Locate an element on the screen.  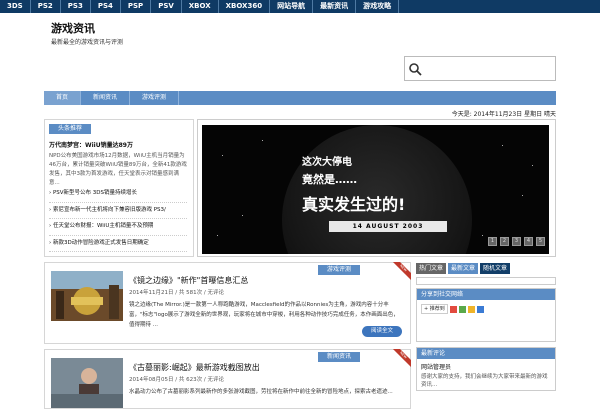
nav-3ds: 3DS is located at coordinates (15, 6).